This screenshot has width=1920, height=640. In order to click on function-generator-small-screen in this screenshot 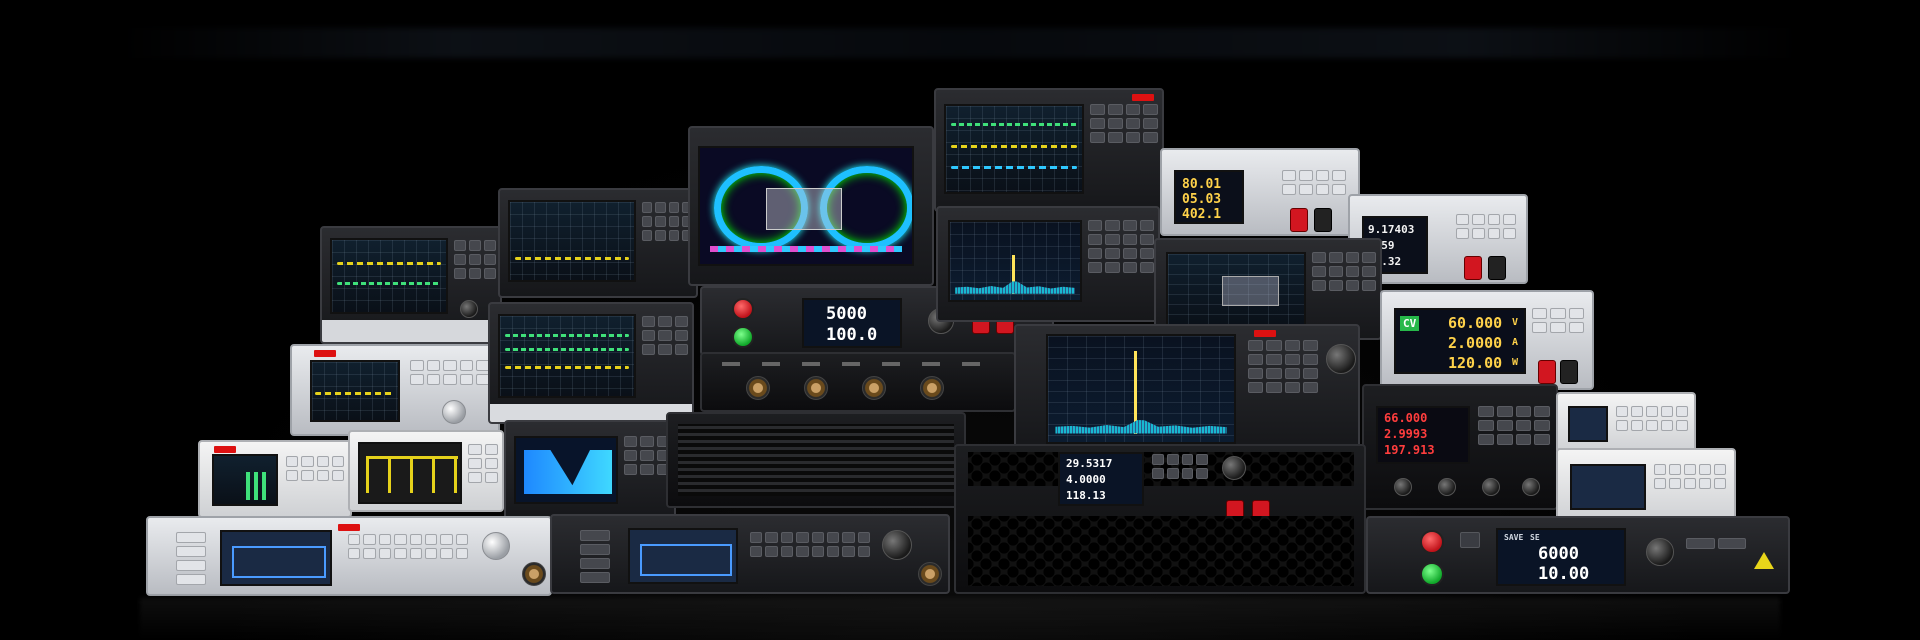, I will do `click(245, 480)`.